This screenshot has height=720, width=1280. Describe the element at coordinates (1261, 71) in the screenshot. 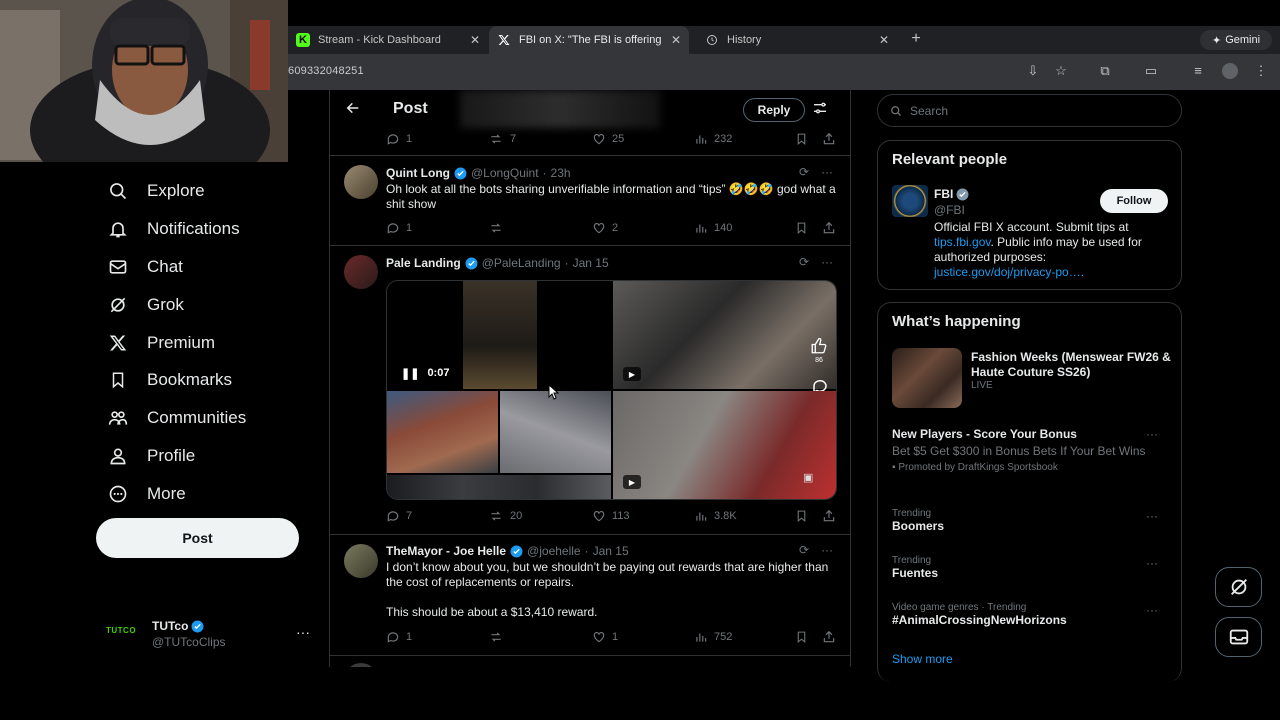

I see `kebab-menu-icon: ⋮` at that location.